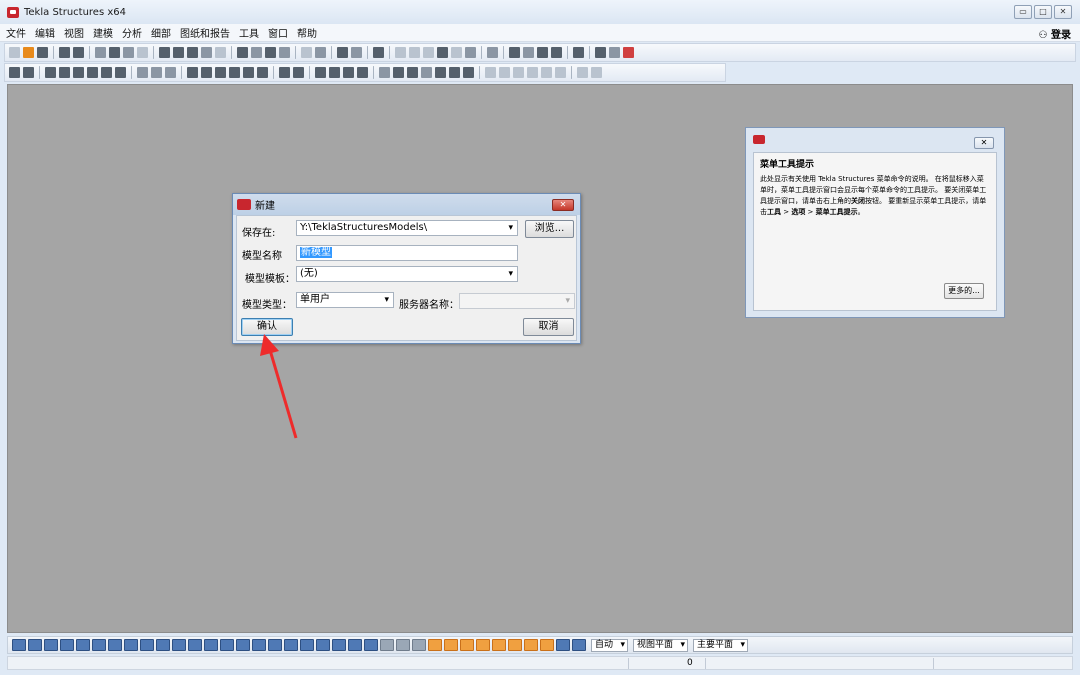  What do you see at coordinates (407, 274) in the screenshot?
I see `template-select: (无)` at bounding box center [407, 274].